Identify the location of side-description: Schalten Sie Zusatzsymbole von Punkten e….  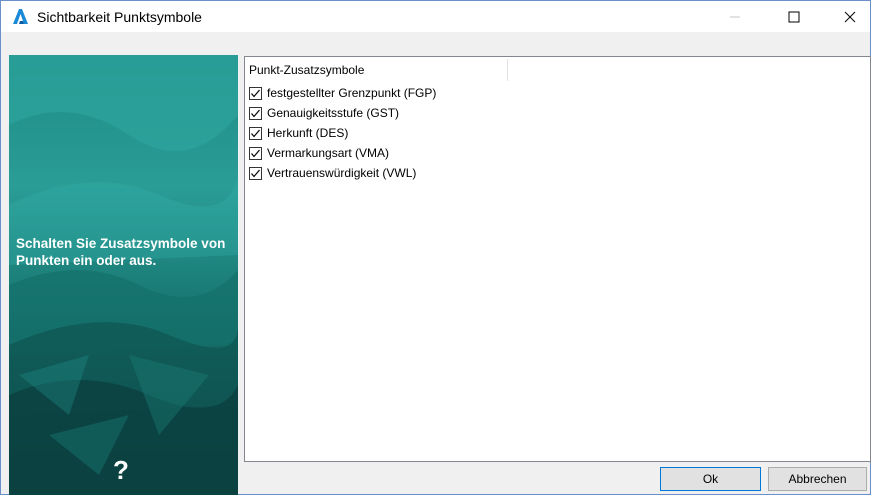
(121, 252).